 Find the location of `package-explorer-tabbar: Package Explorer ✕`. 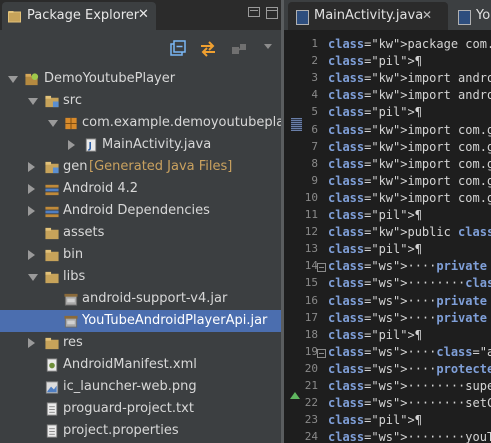

package-explorer-tabbar: Package Explorer ✕ is located at coordinates (140, 15).